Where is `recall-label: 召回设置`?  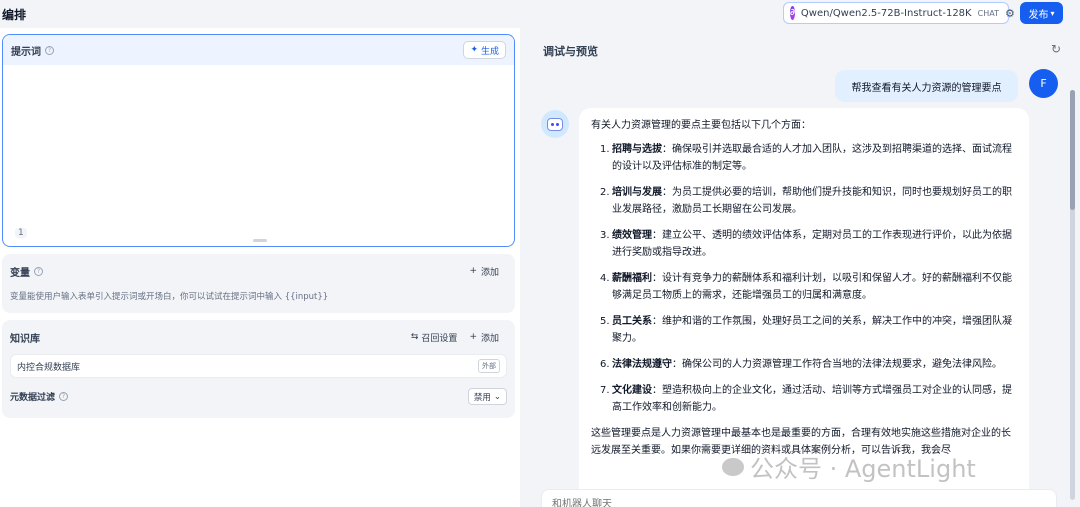
recall-label: 召回设置 is located at coordinates (439, 338).